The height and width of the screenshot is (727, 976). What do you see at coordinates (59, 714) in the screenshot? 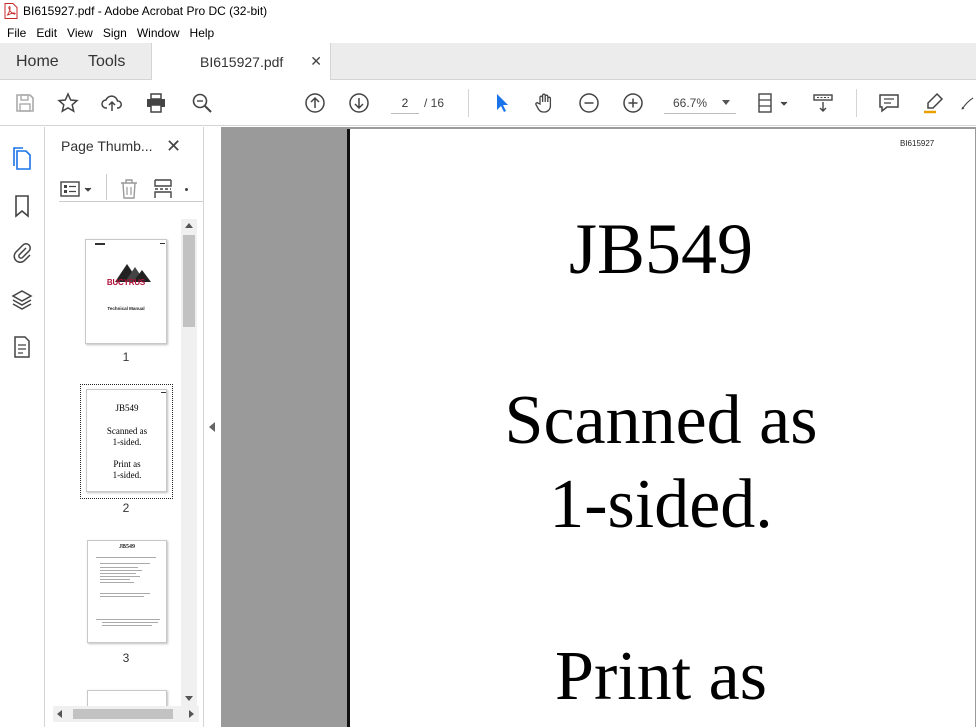
I see `scroll-left-arrow-icon` at bounding box center [59, 714].